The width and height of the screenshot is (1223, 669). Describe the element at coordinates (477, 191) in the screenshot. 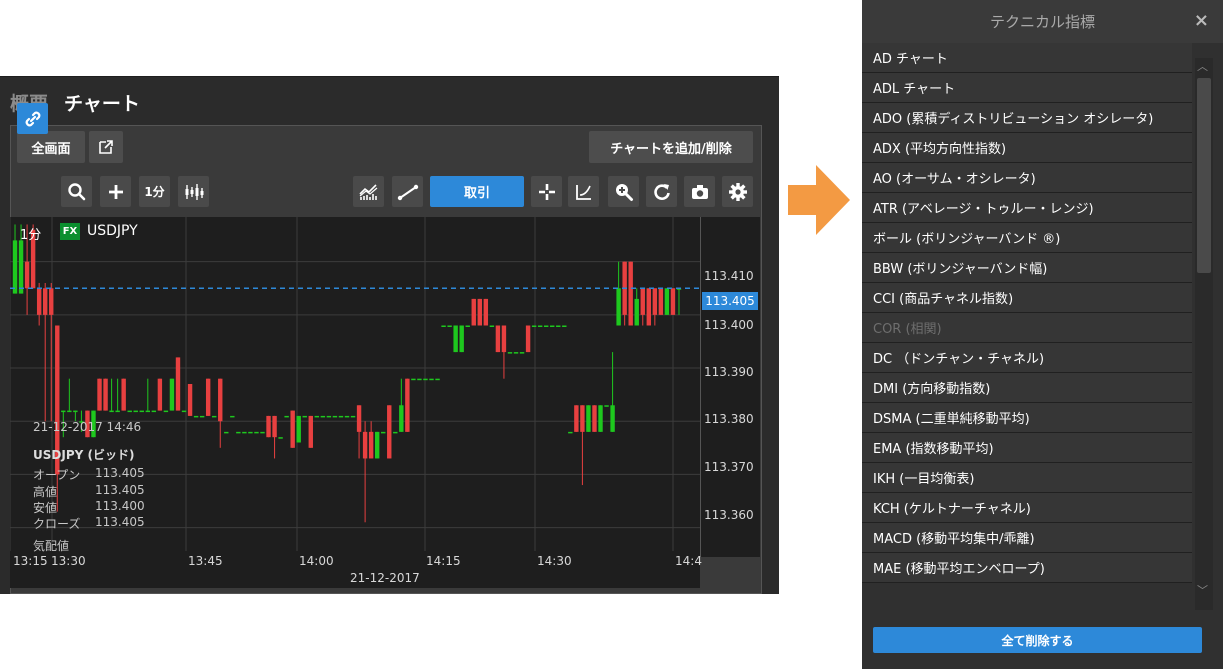

I see `trade-button: 取引` at that location.